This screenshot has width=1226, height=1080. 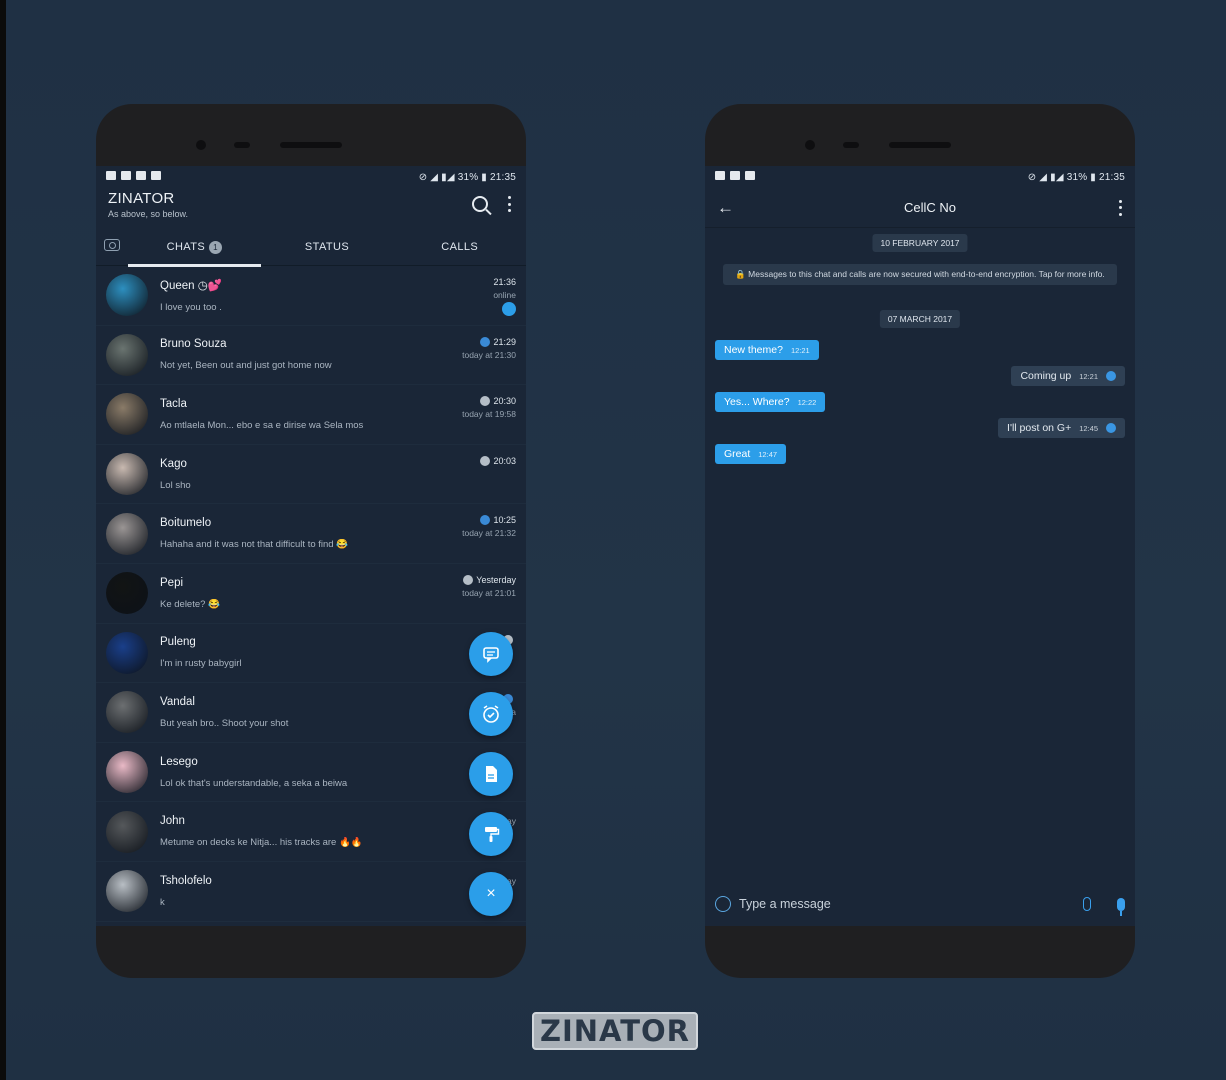 I want to click on message-time: 12:45, so click(x=1088, y=428).